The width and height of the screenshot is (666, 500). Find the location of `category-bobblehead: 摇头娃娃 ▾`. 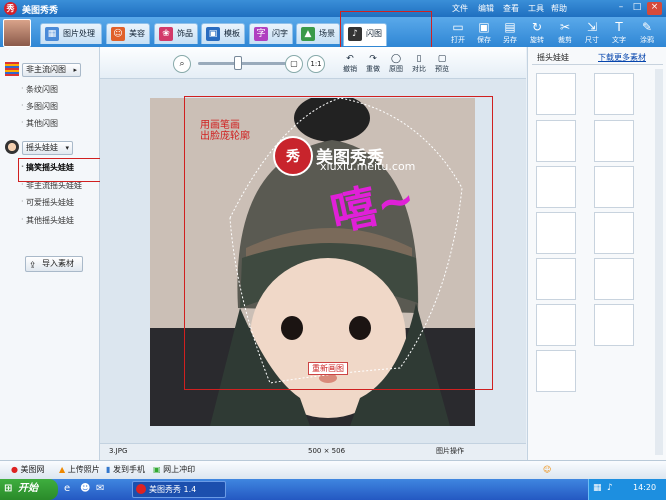

category-bobblehead: 摇头娃娃 ▾ is located at coordinates (47, 148).